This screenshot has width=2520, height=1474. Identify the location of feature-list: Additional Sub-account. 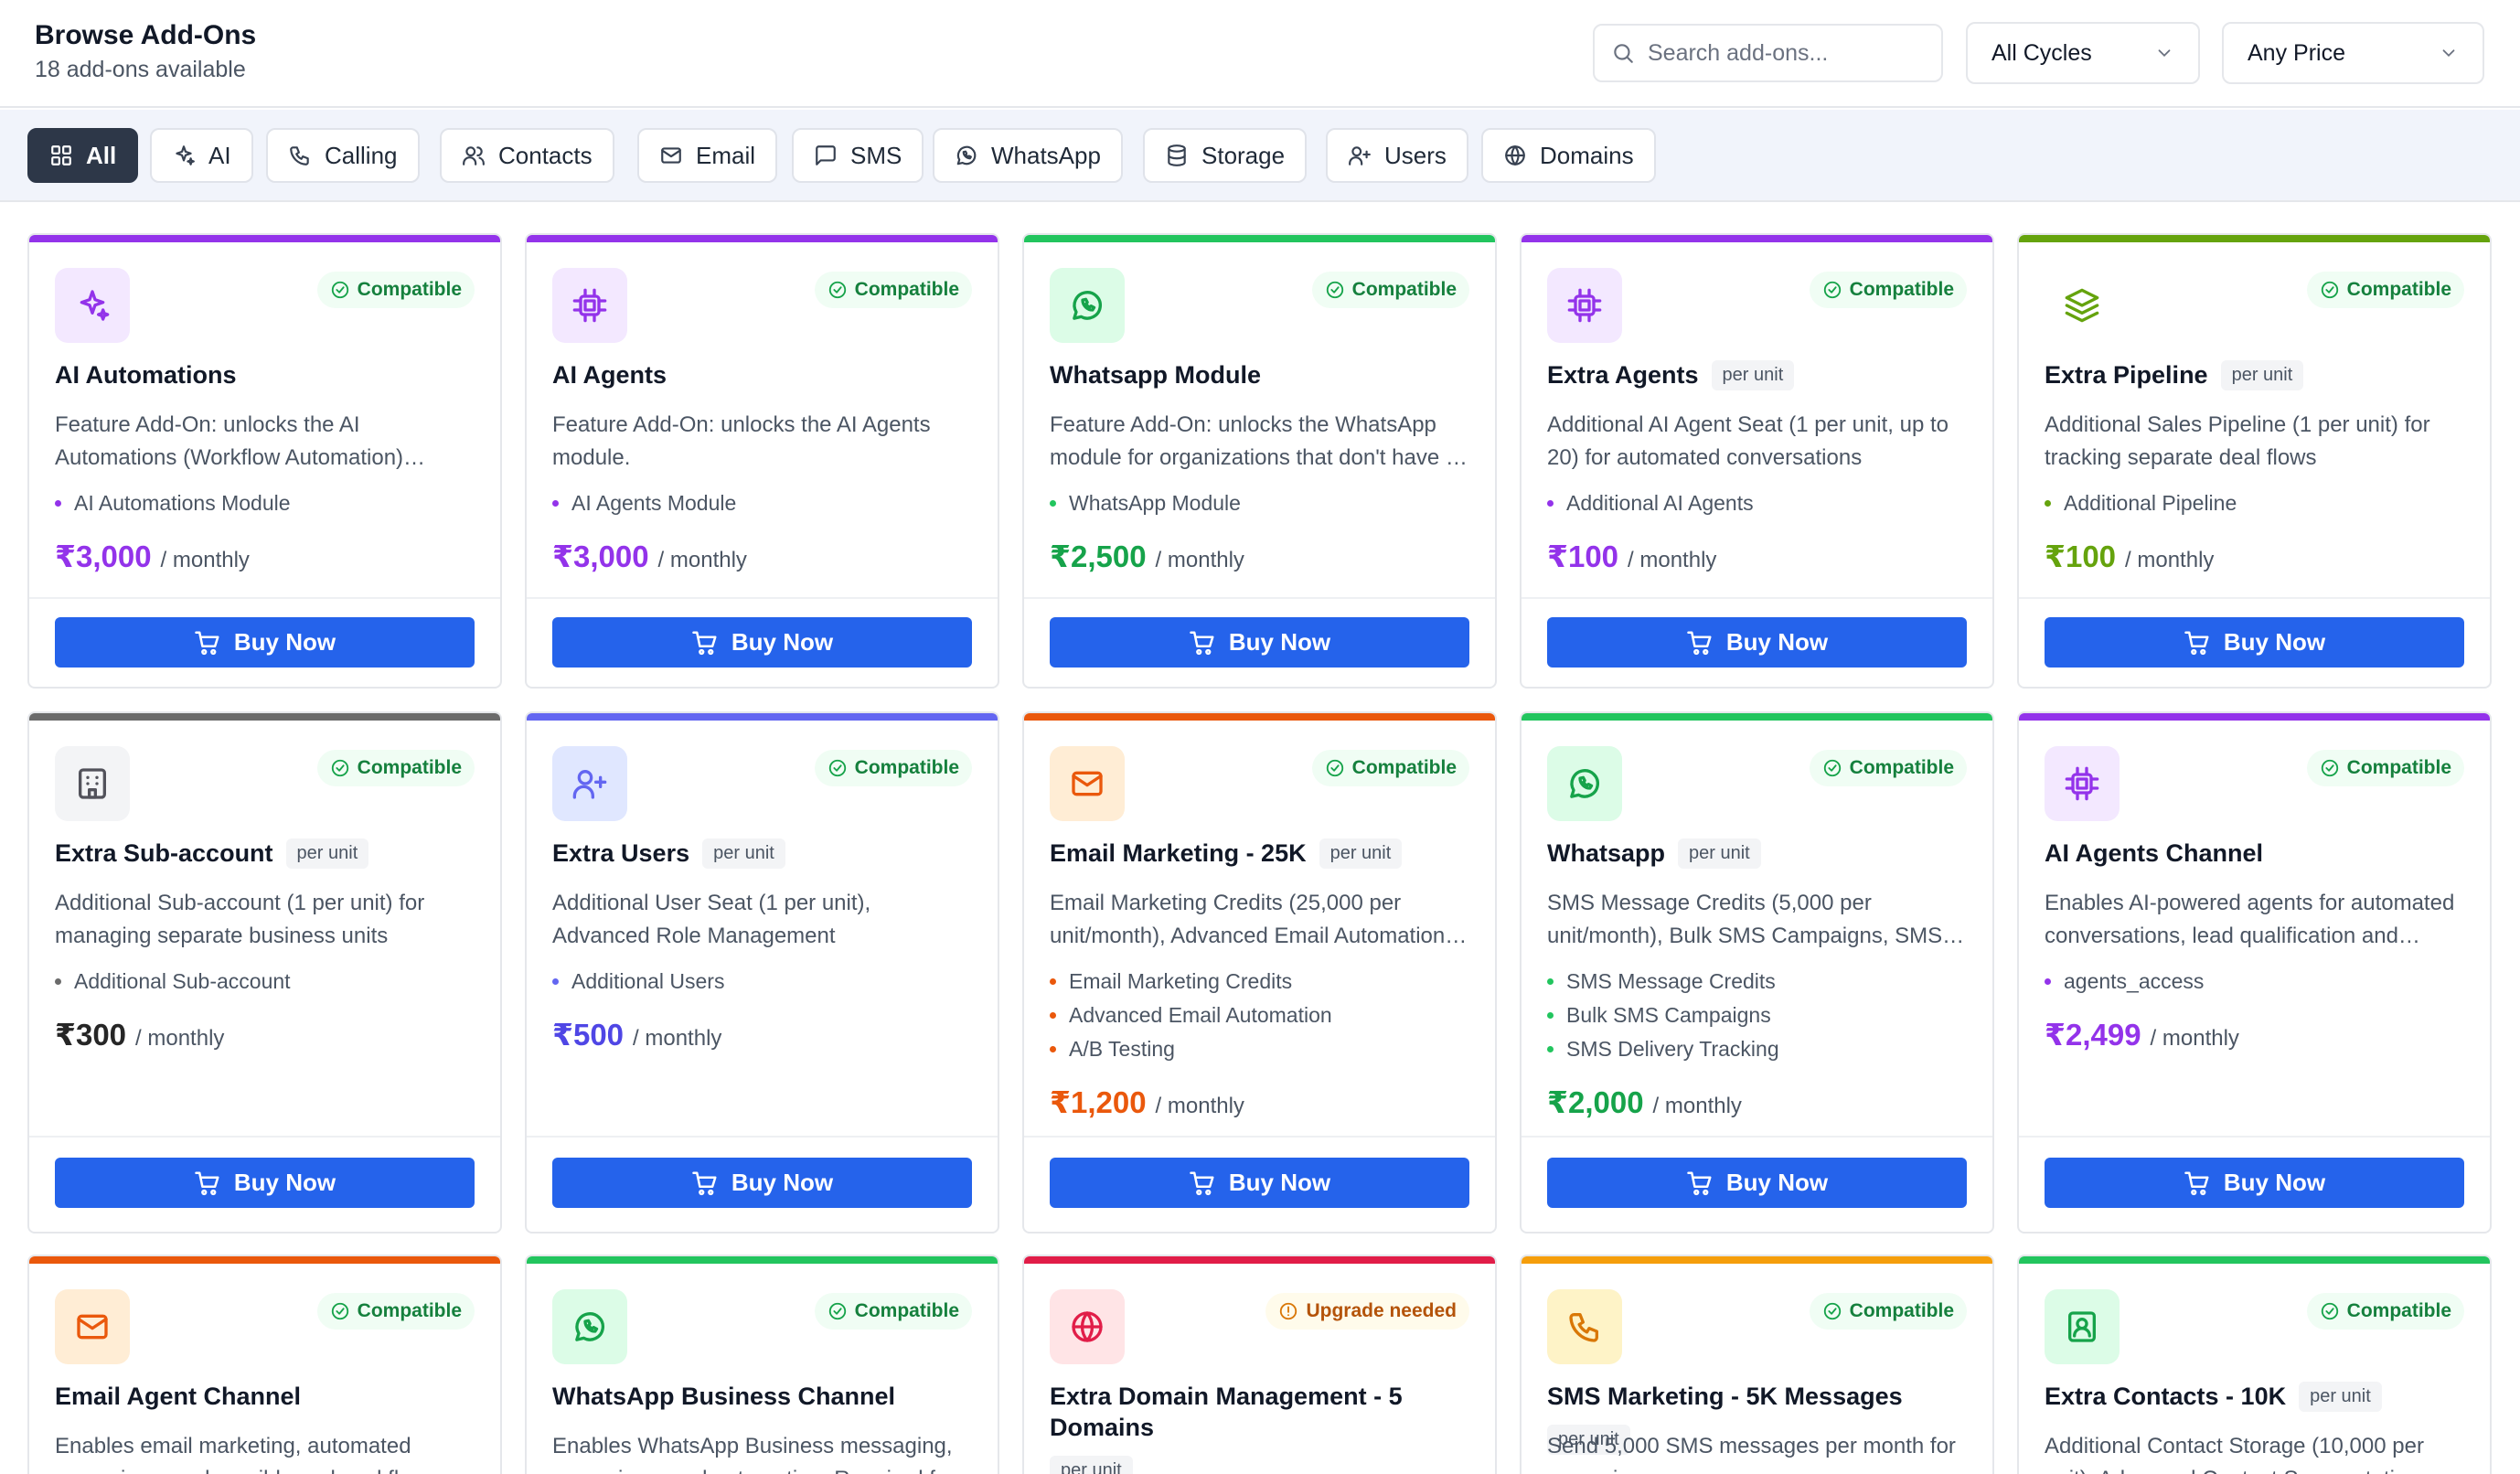
(265, 982).